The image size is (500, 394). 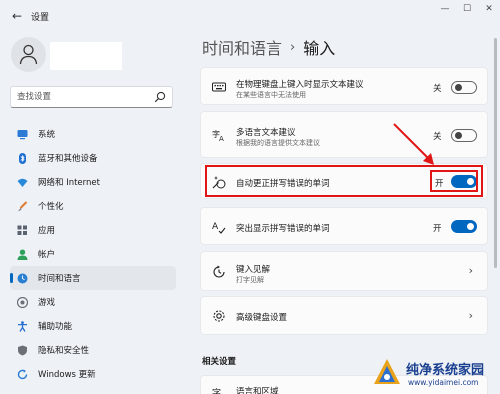 I want to click on sidebar-item-accounts: 帐户, so click(x=93, y=254).